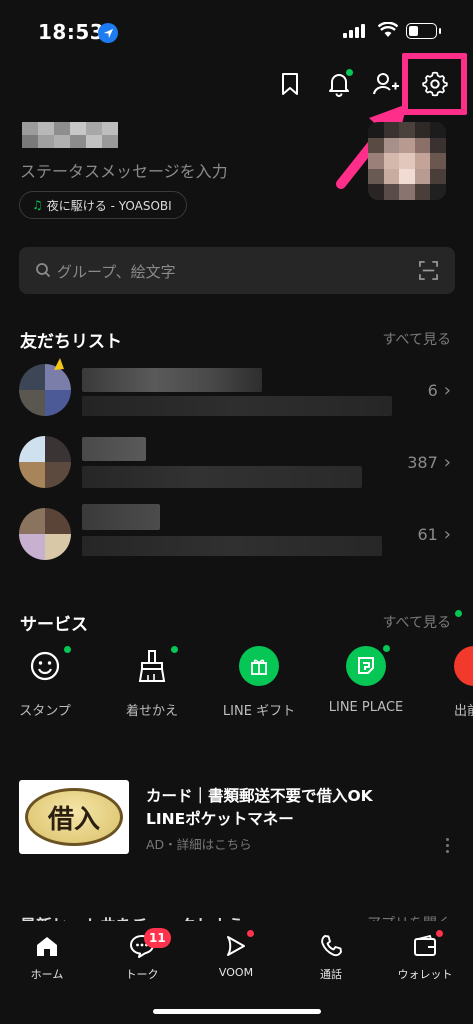 This screenshot has height=1024, width=473. I want to click on more-options-icon, so click(447, 845).